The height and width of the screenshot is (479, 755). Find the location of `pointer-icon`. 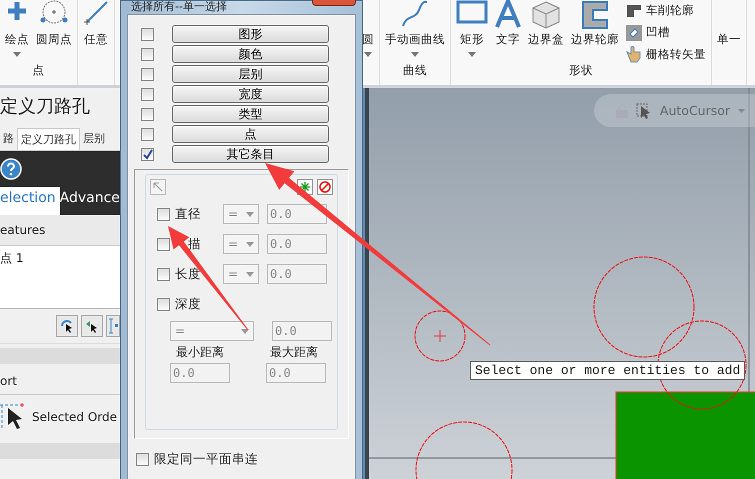

pointer-icon is located at coordinates (158, 187).